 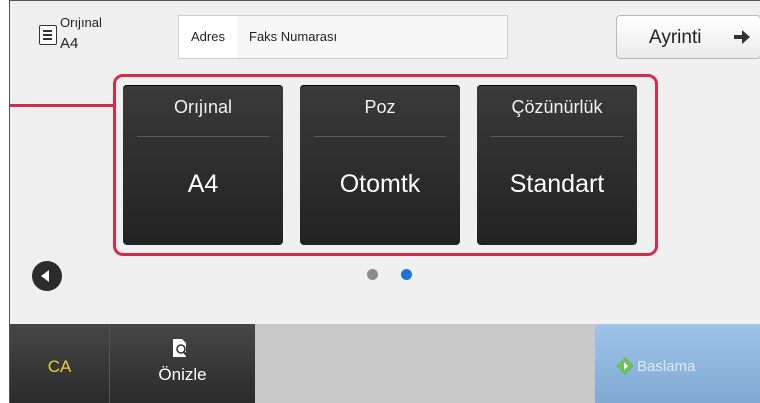 I want to click on original-status: Orıjınal A4, so click(x=87, y=36).